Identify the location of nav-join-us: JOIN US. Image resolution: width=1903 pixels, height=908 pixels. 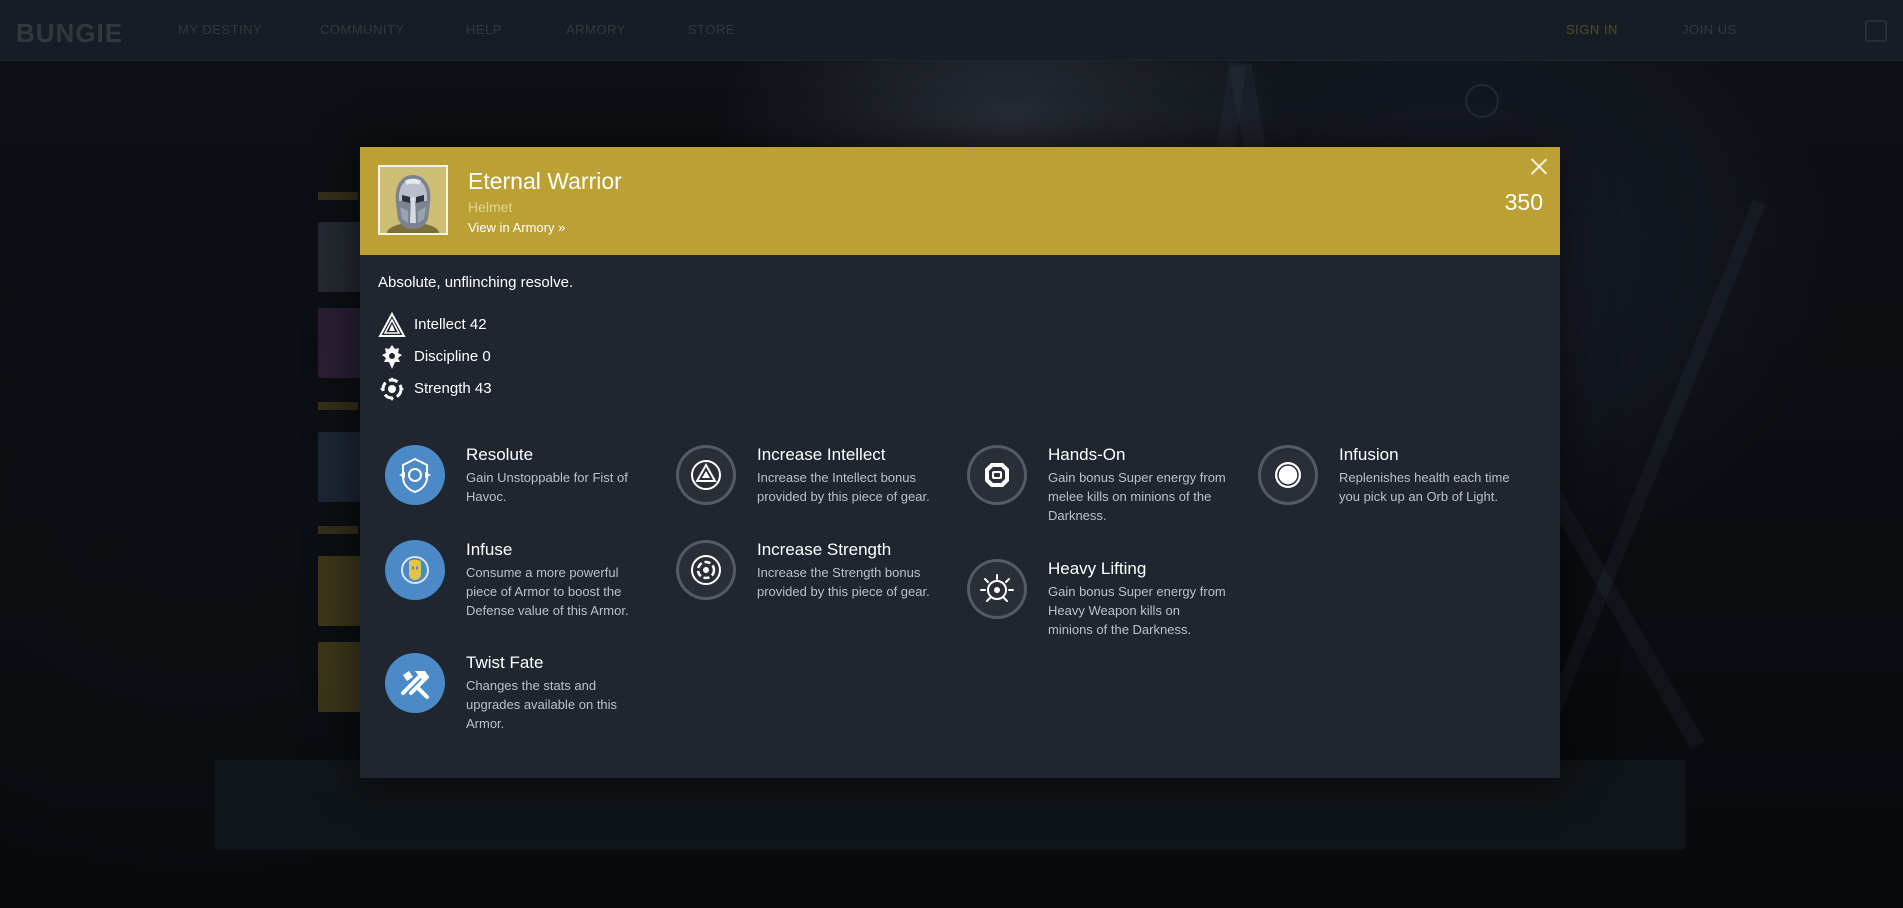
(1709, 29).